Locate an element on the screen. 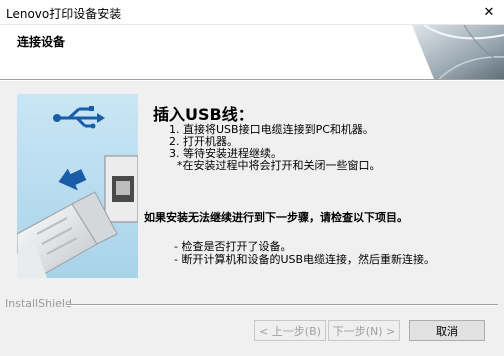  check-item: - 断开计算机和设备的USB电缆连接，然后重新连接。 is located at coordinates (305, 259).